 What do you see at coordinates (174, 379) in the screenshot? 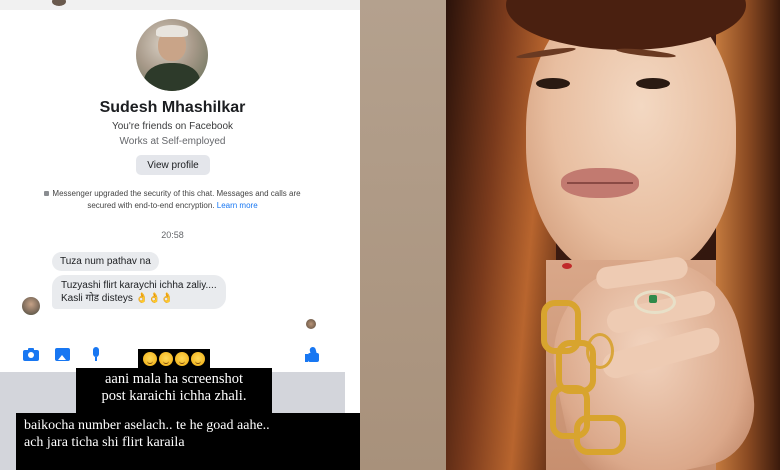
I see `caption-line: aani mala ha screenshot` at bounding box center [174, 379].